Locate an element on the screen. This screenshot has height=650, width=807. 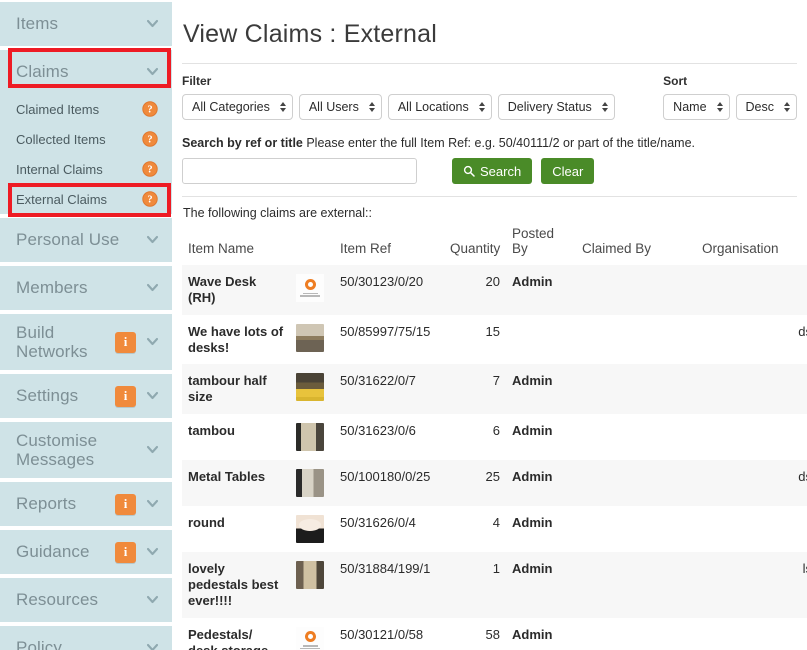
cell-organisation is located at coordinates (751, 633).